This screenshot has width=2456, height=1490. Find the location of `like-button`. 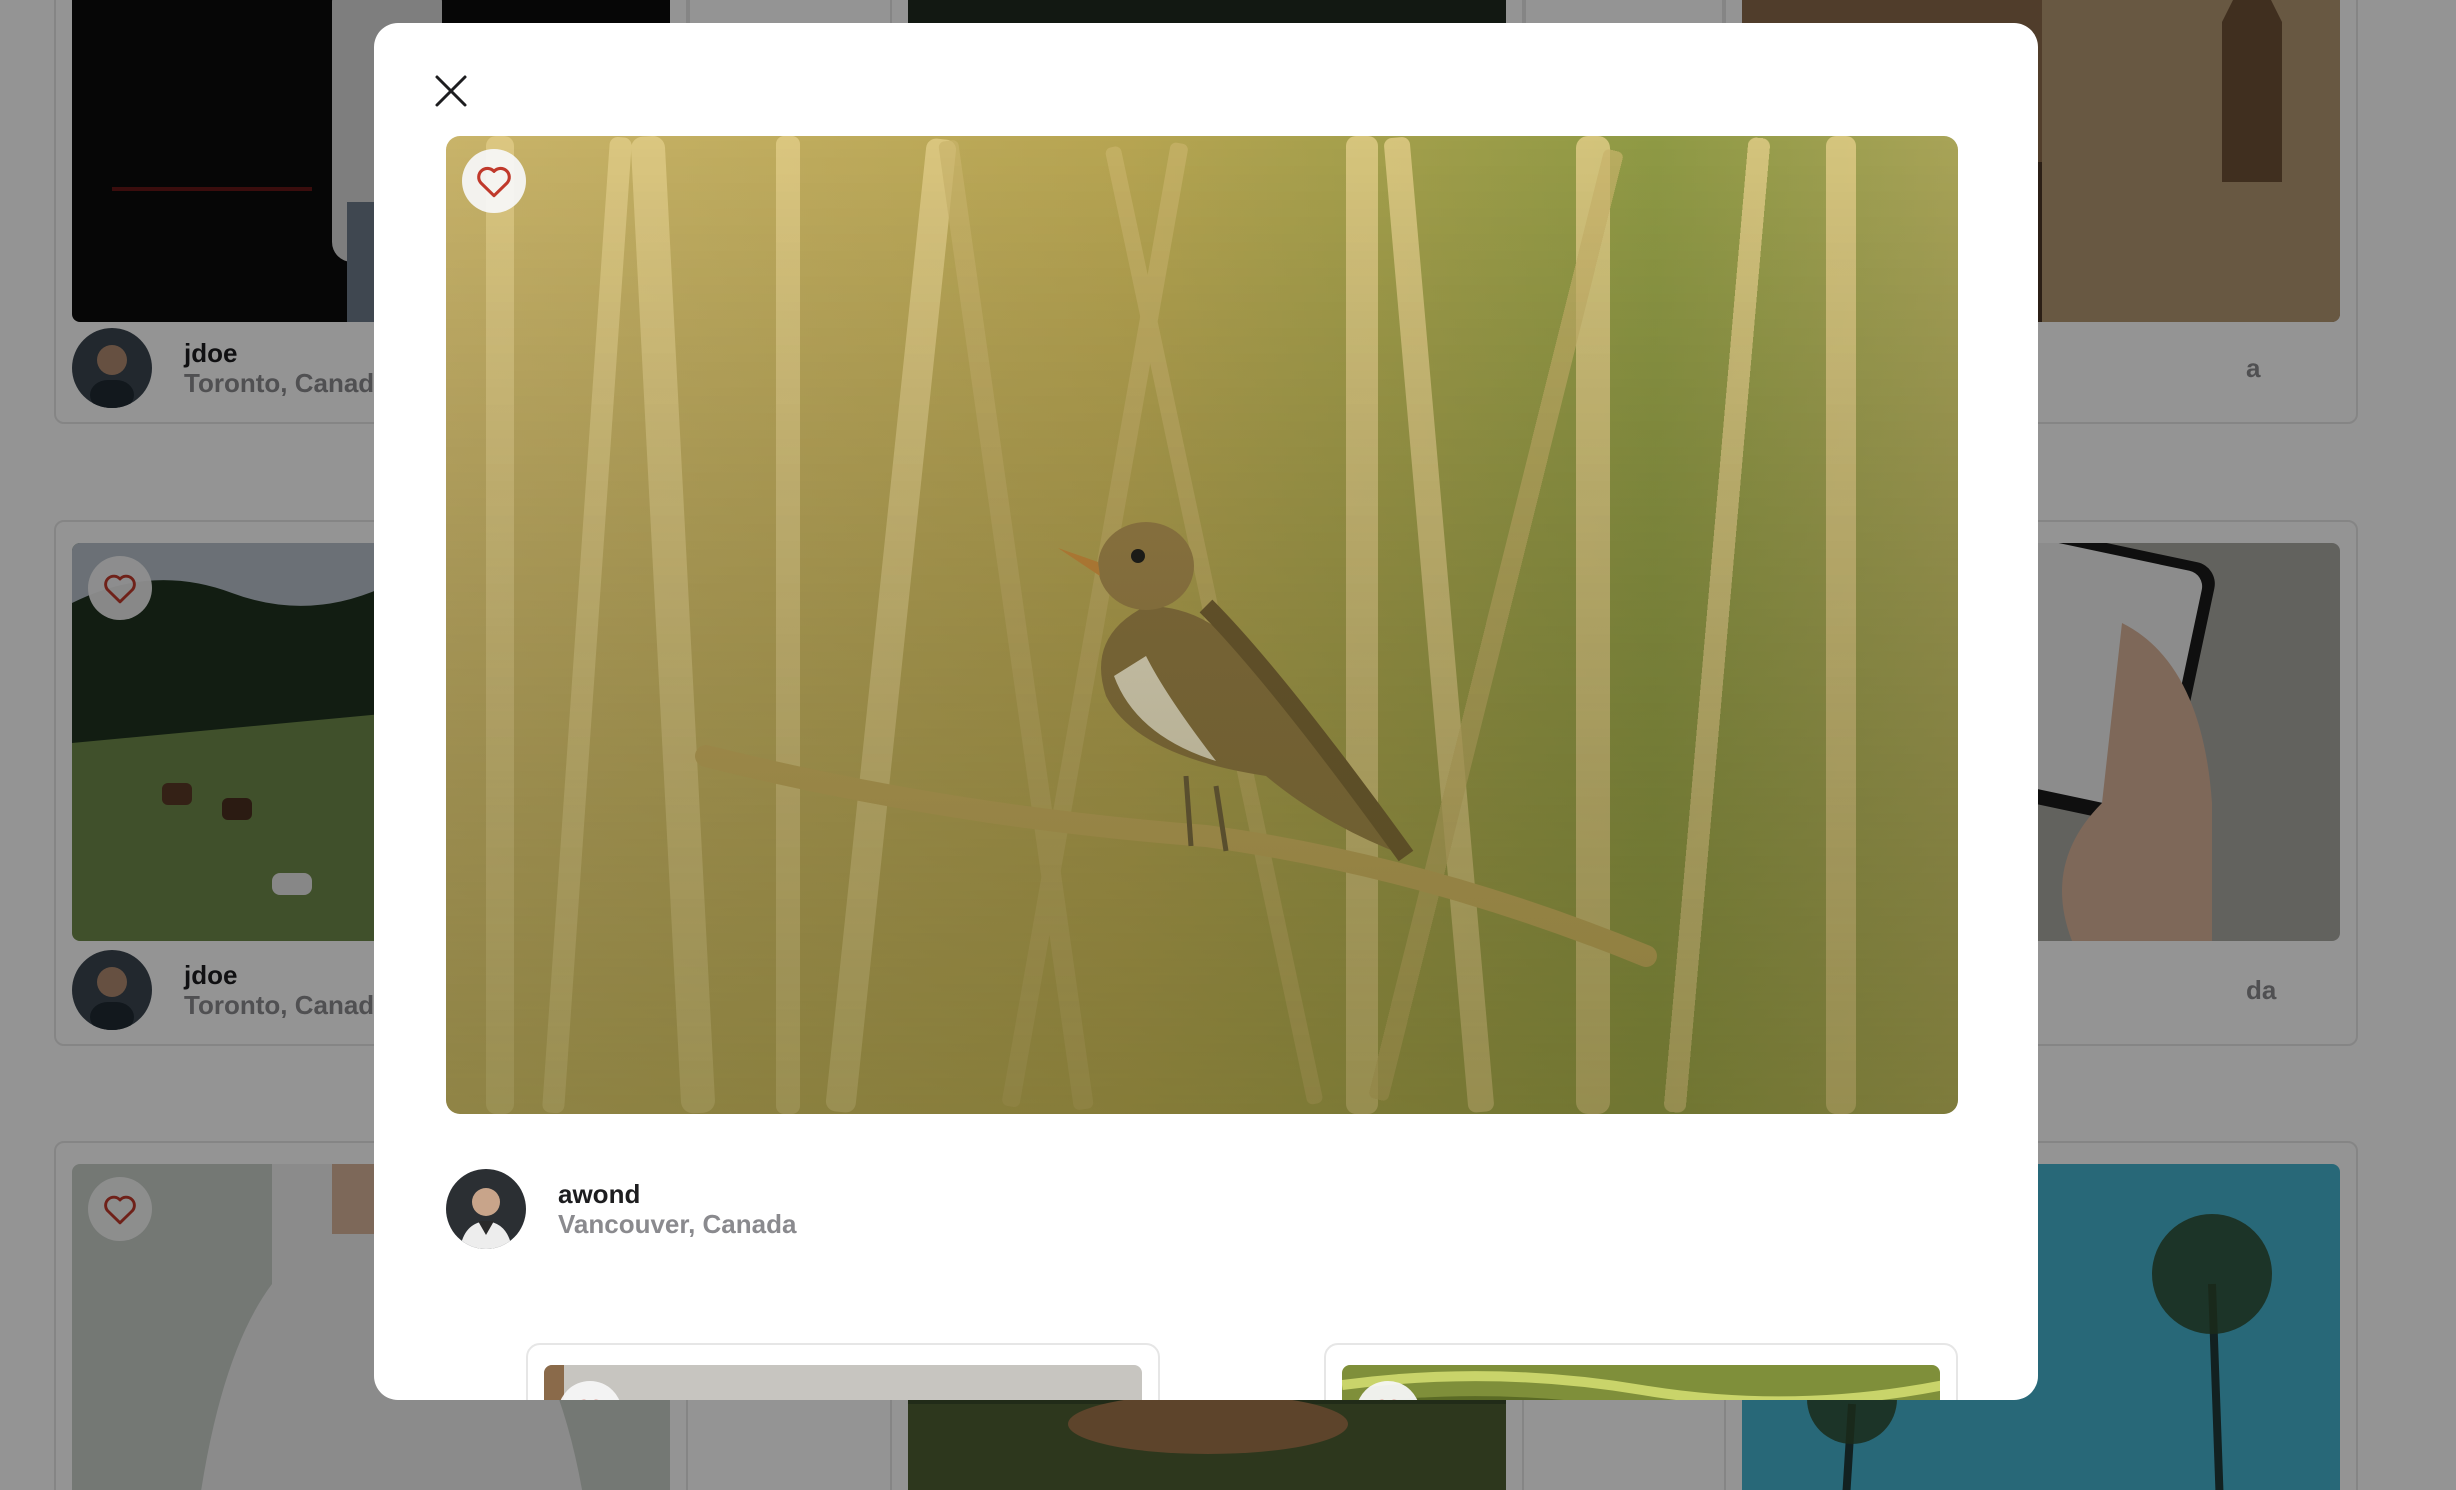

like-button is located at coordinates (494, 181).